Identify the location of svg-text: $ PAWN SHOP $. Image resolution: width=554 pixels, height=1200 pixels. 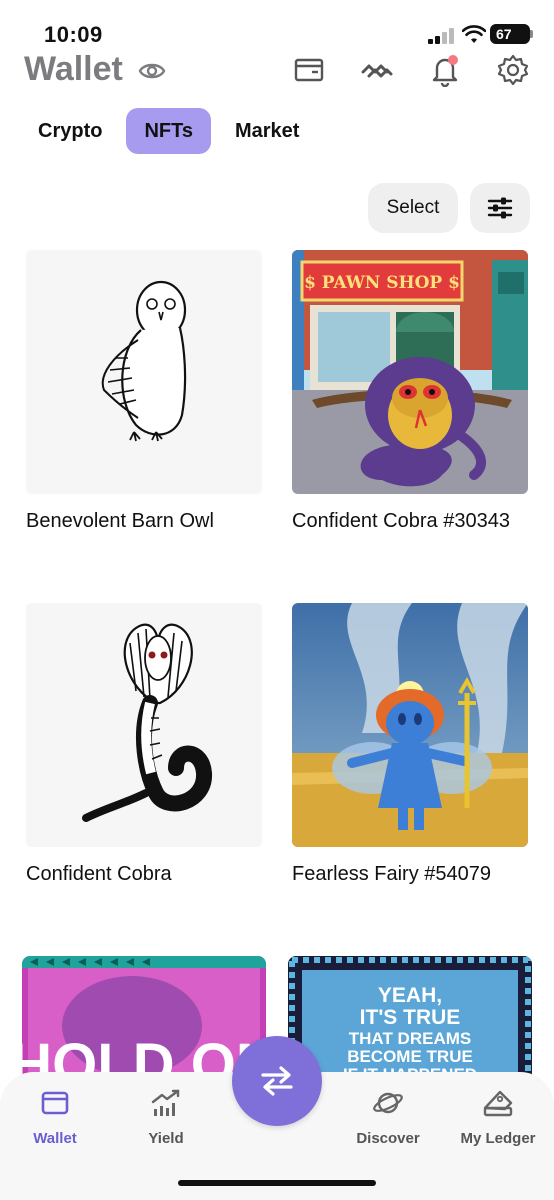
(382, 283).